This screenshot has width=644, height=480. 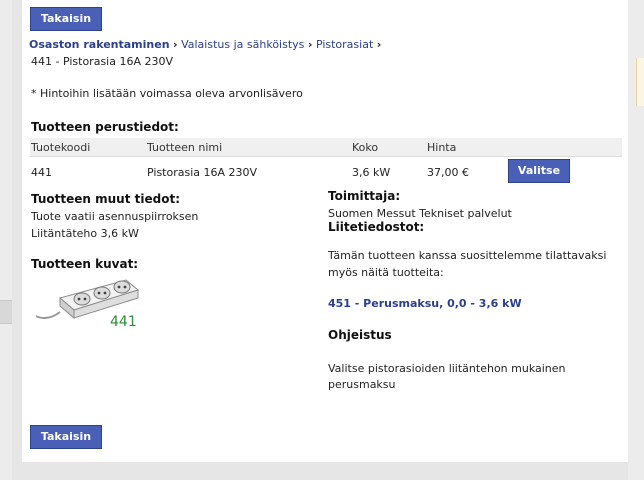 What do you see at coordinates (442, 147) in the screenshot?
I see `column-header-price: Hinta` at bounding box center [442, 147].